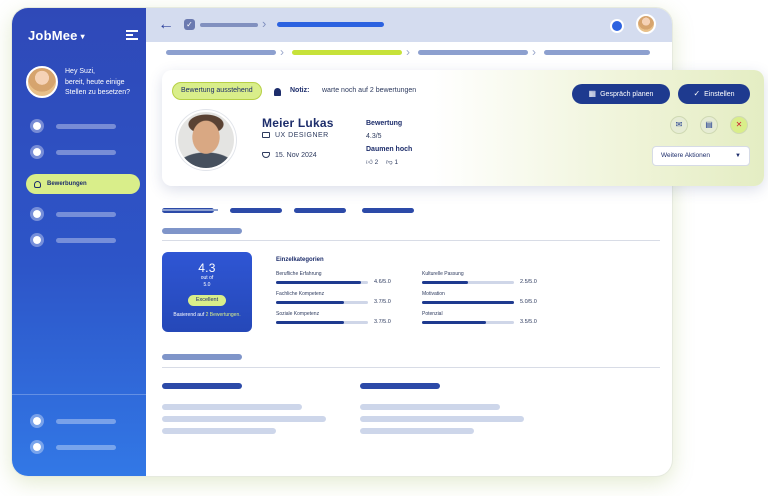 This screenshot has height=496, width=768. Describe the element at coordinates (298, 123) in the screenshot. I see `candidate-name: Meier Lukas` at that location.